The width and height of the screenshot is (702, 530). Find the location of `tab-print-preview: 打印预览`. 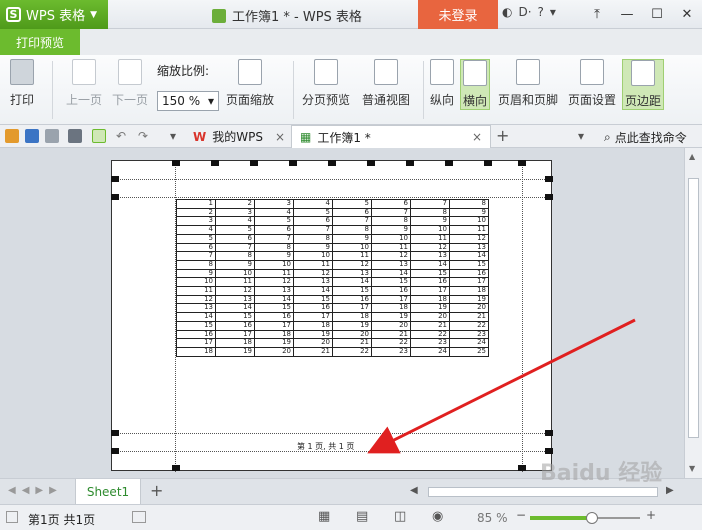

tab-print-preview: 打印预览 is located at coordinates (40, 42).